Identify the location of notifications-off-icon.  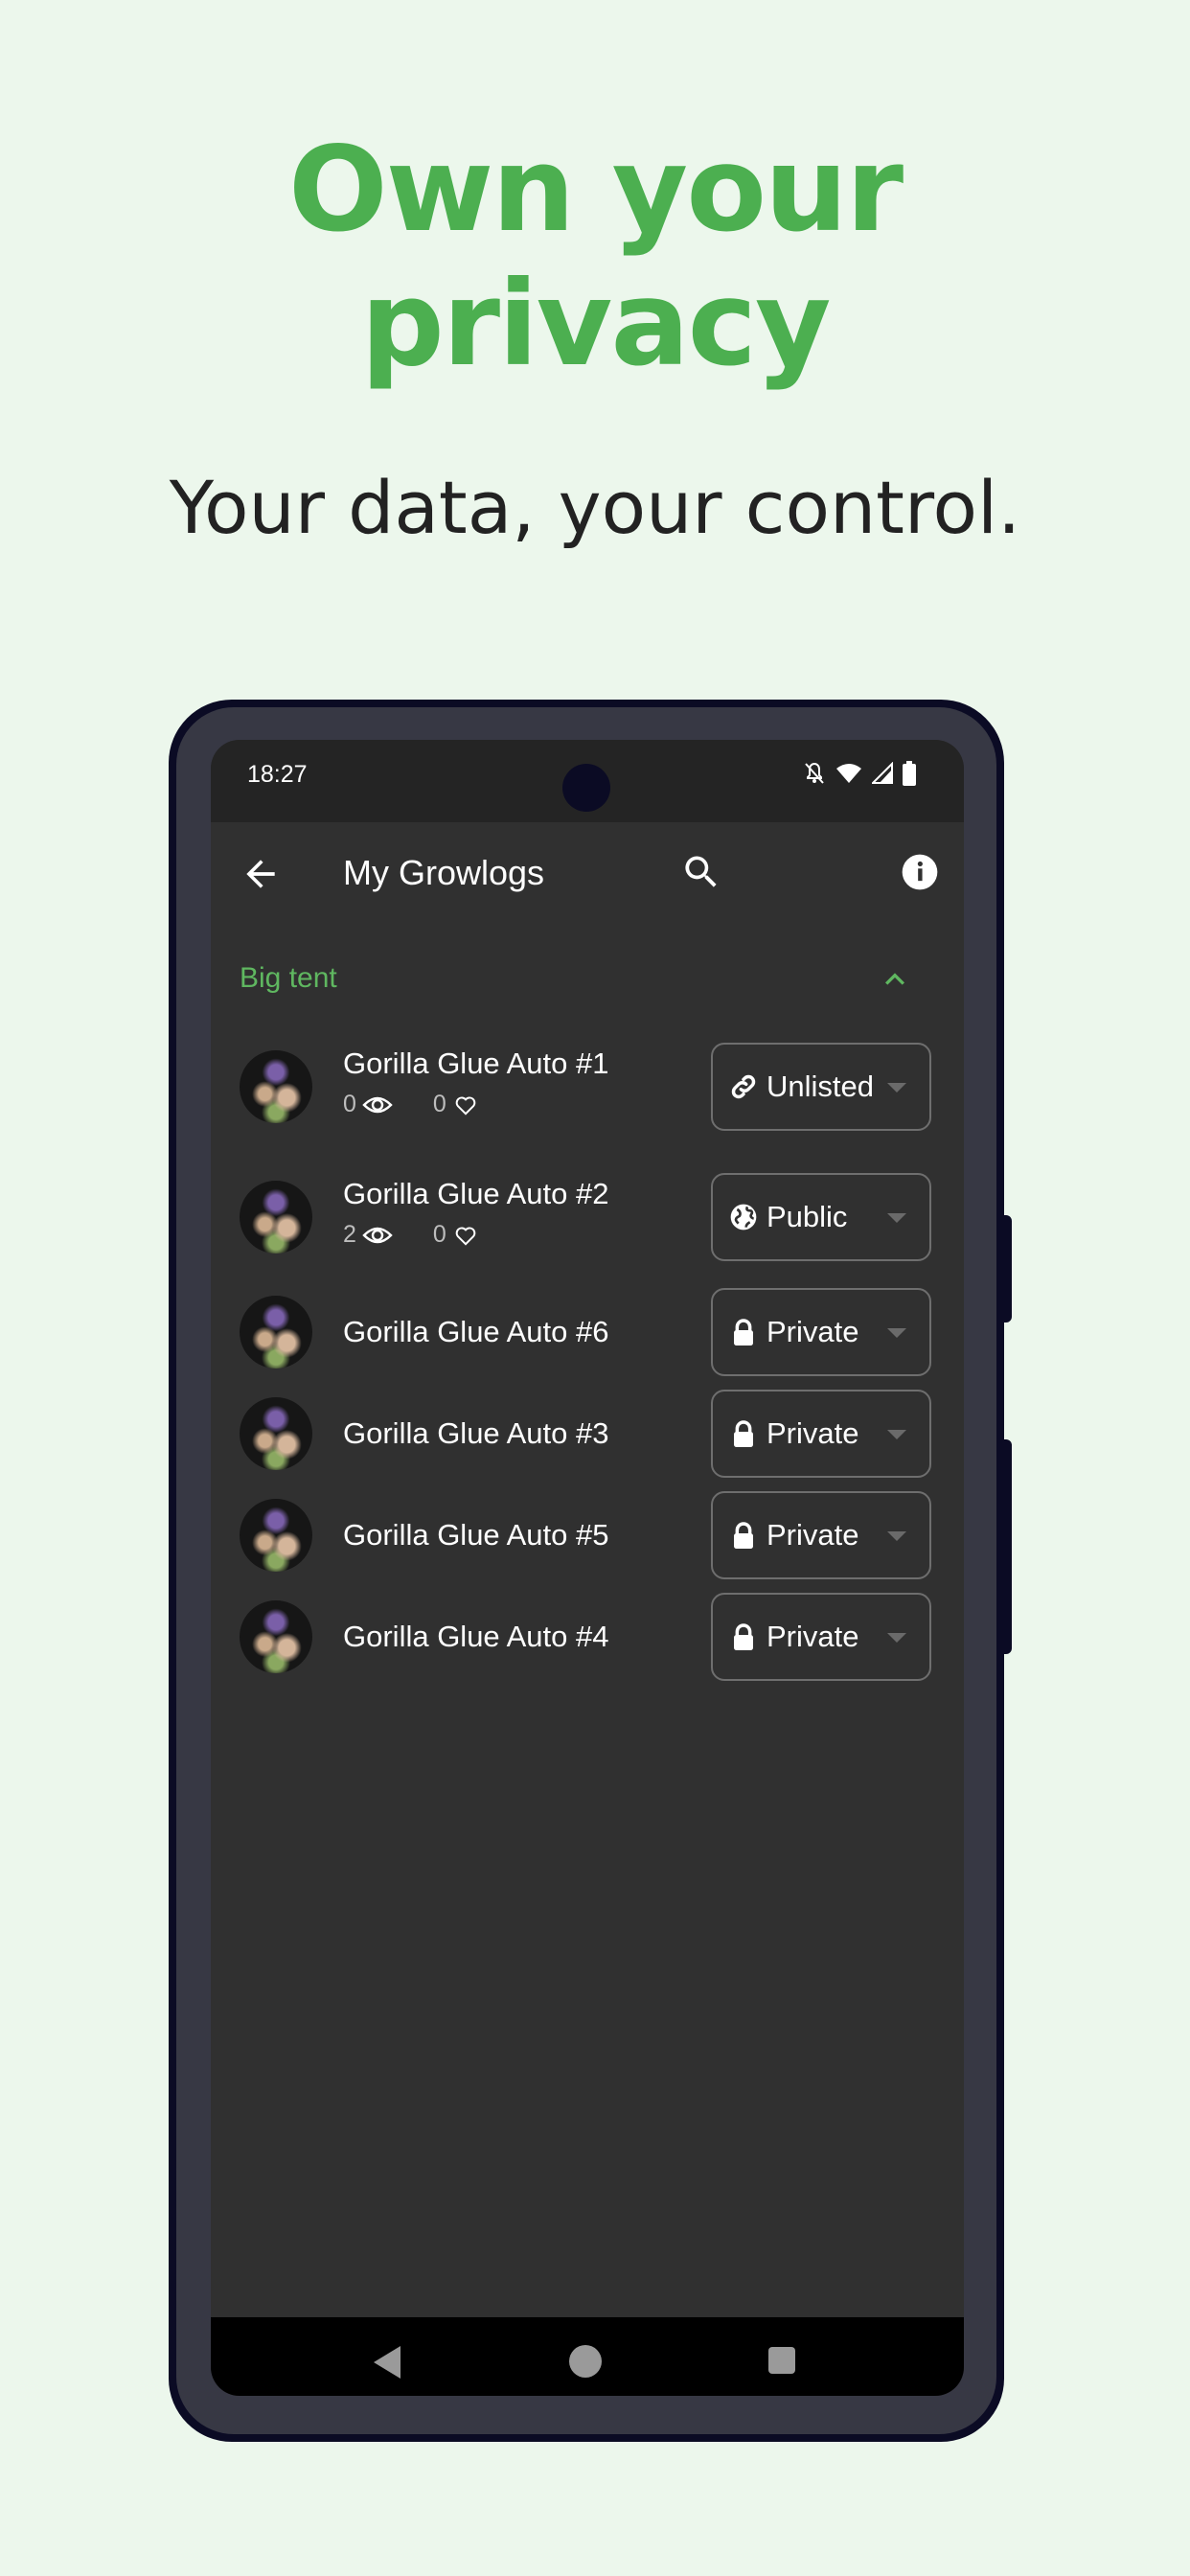
(814, 773).